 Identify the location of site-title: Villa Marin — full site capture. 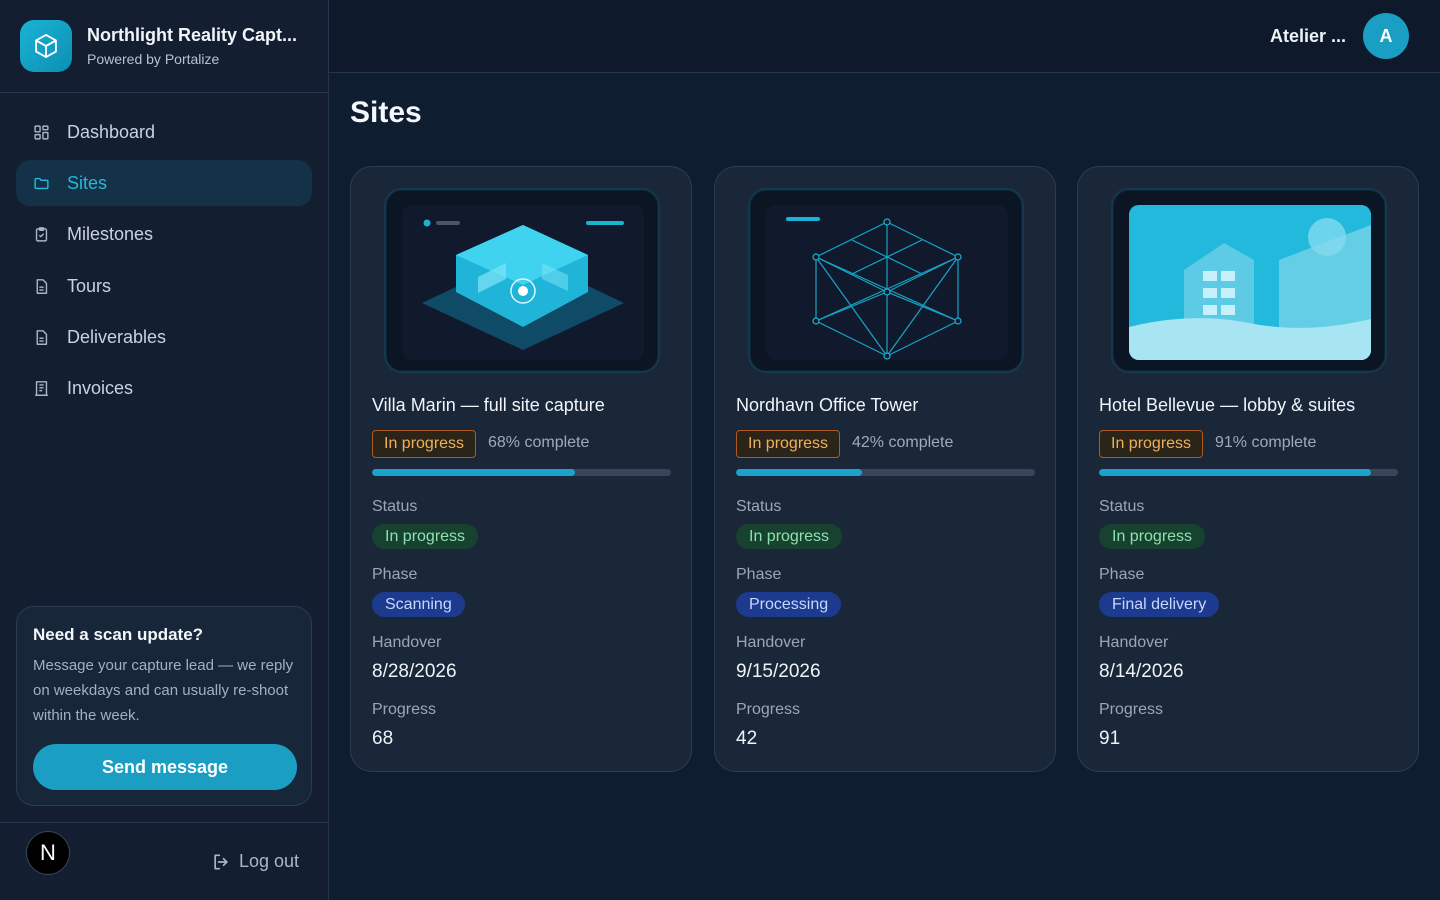
(488, 405).